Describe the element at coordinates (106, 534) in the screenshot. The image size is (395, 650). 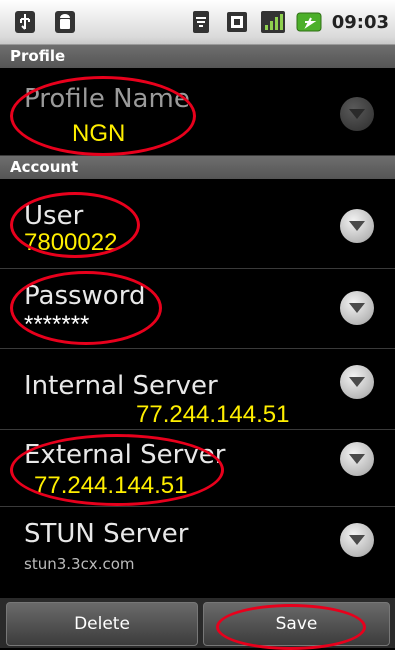
I see `row-title: STUN Server` at that location.